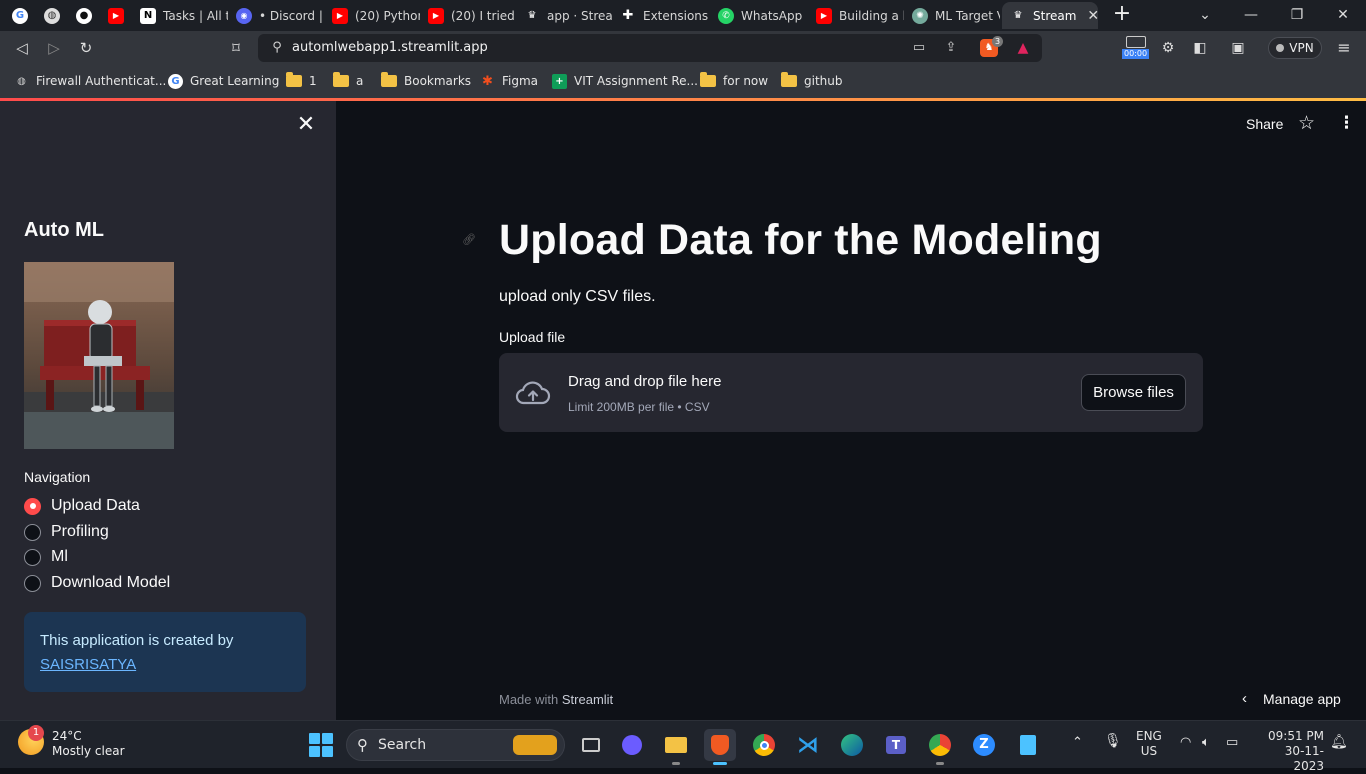 The height and width of the screenshot is (774, 1366). I want to click on tab-globe: ◍, so click(52, 15).